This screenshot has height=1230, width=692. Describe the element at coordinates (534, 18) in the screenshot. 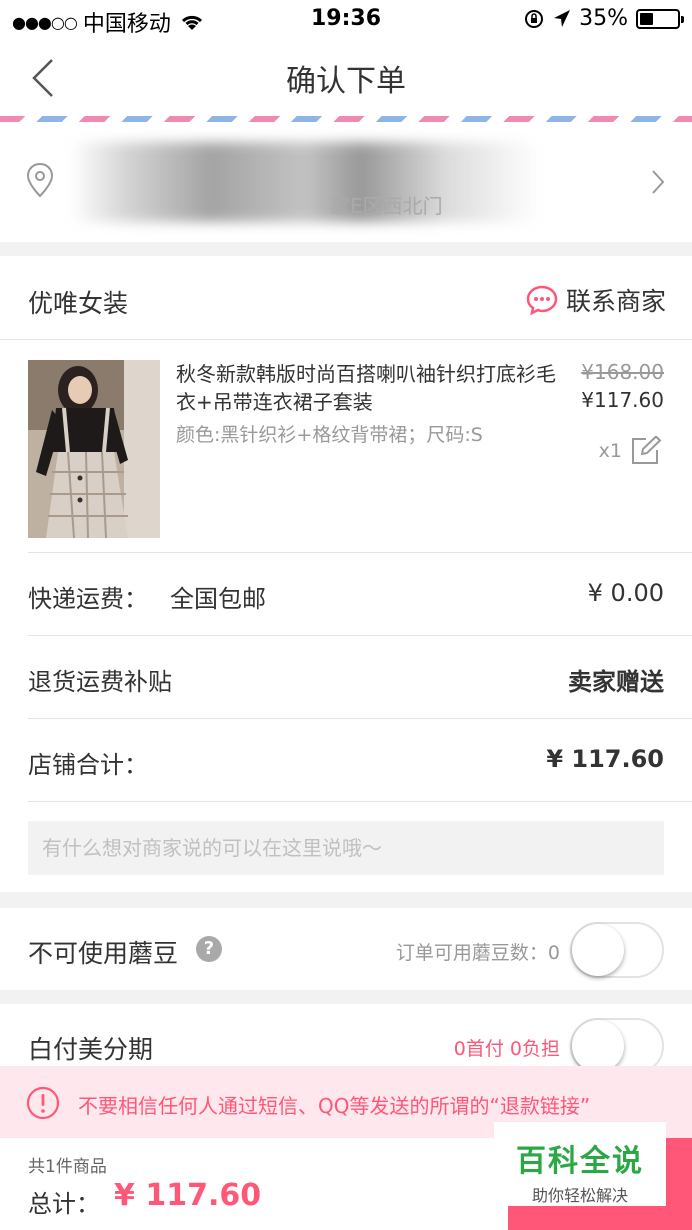

I see `orientation-lock-icon` at that location.